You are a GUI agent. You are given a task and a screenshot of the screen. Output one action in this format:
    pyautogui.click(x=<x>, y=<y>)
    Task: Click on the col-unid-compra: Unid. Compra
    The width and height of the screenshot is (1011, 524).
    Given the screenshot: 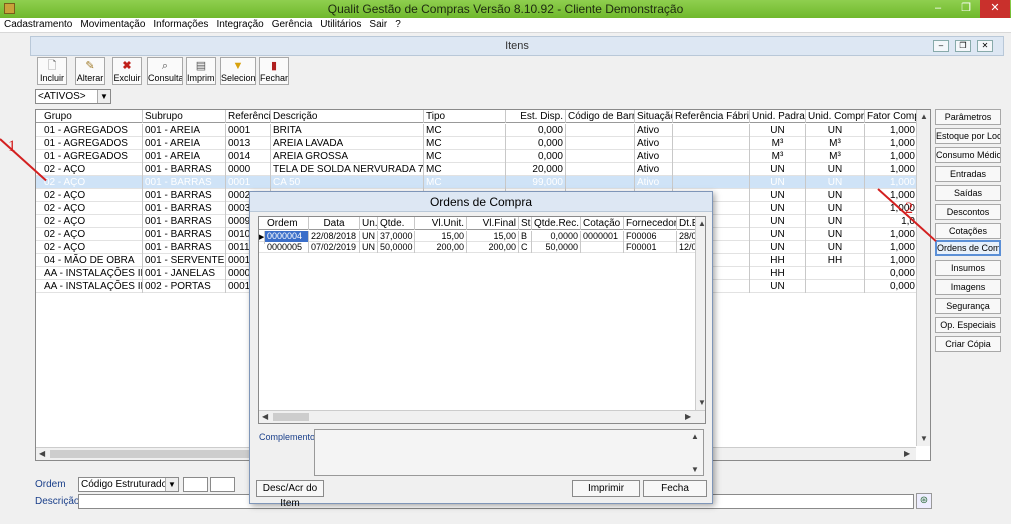 What is the action you would take?
    pyautogui.click(x=835, y=116)
    